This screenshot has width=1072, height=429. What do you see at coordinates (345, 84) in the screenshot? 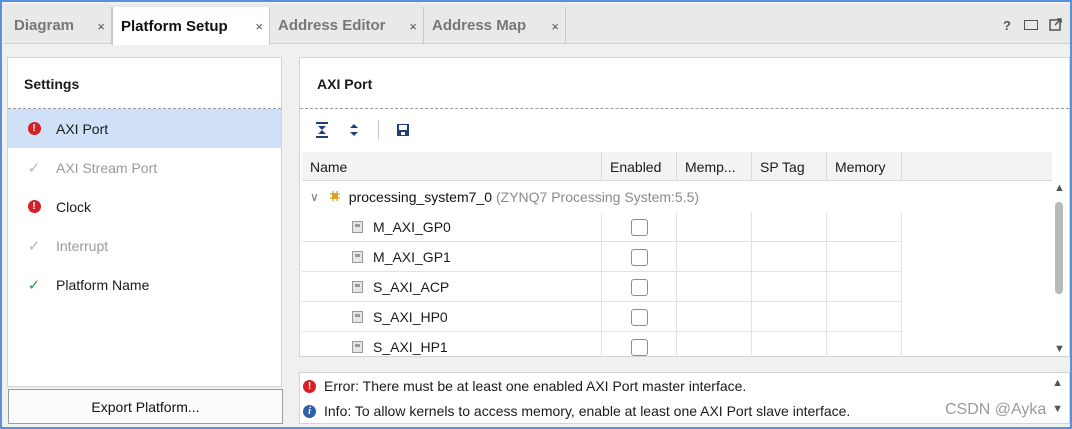
I see `axi-port-title: AXI Port` at bounding box center [345, 84].